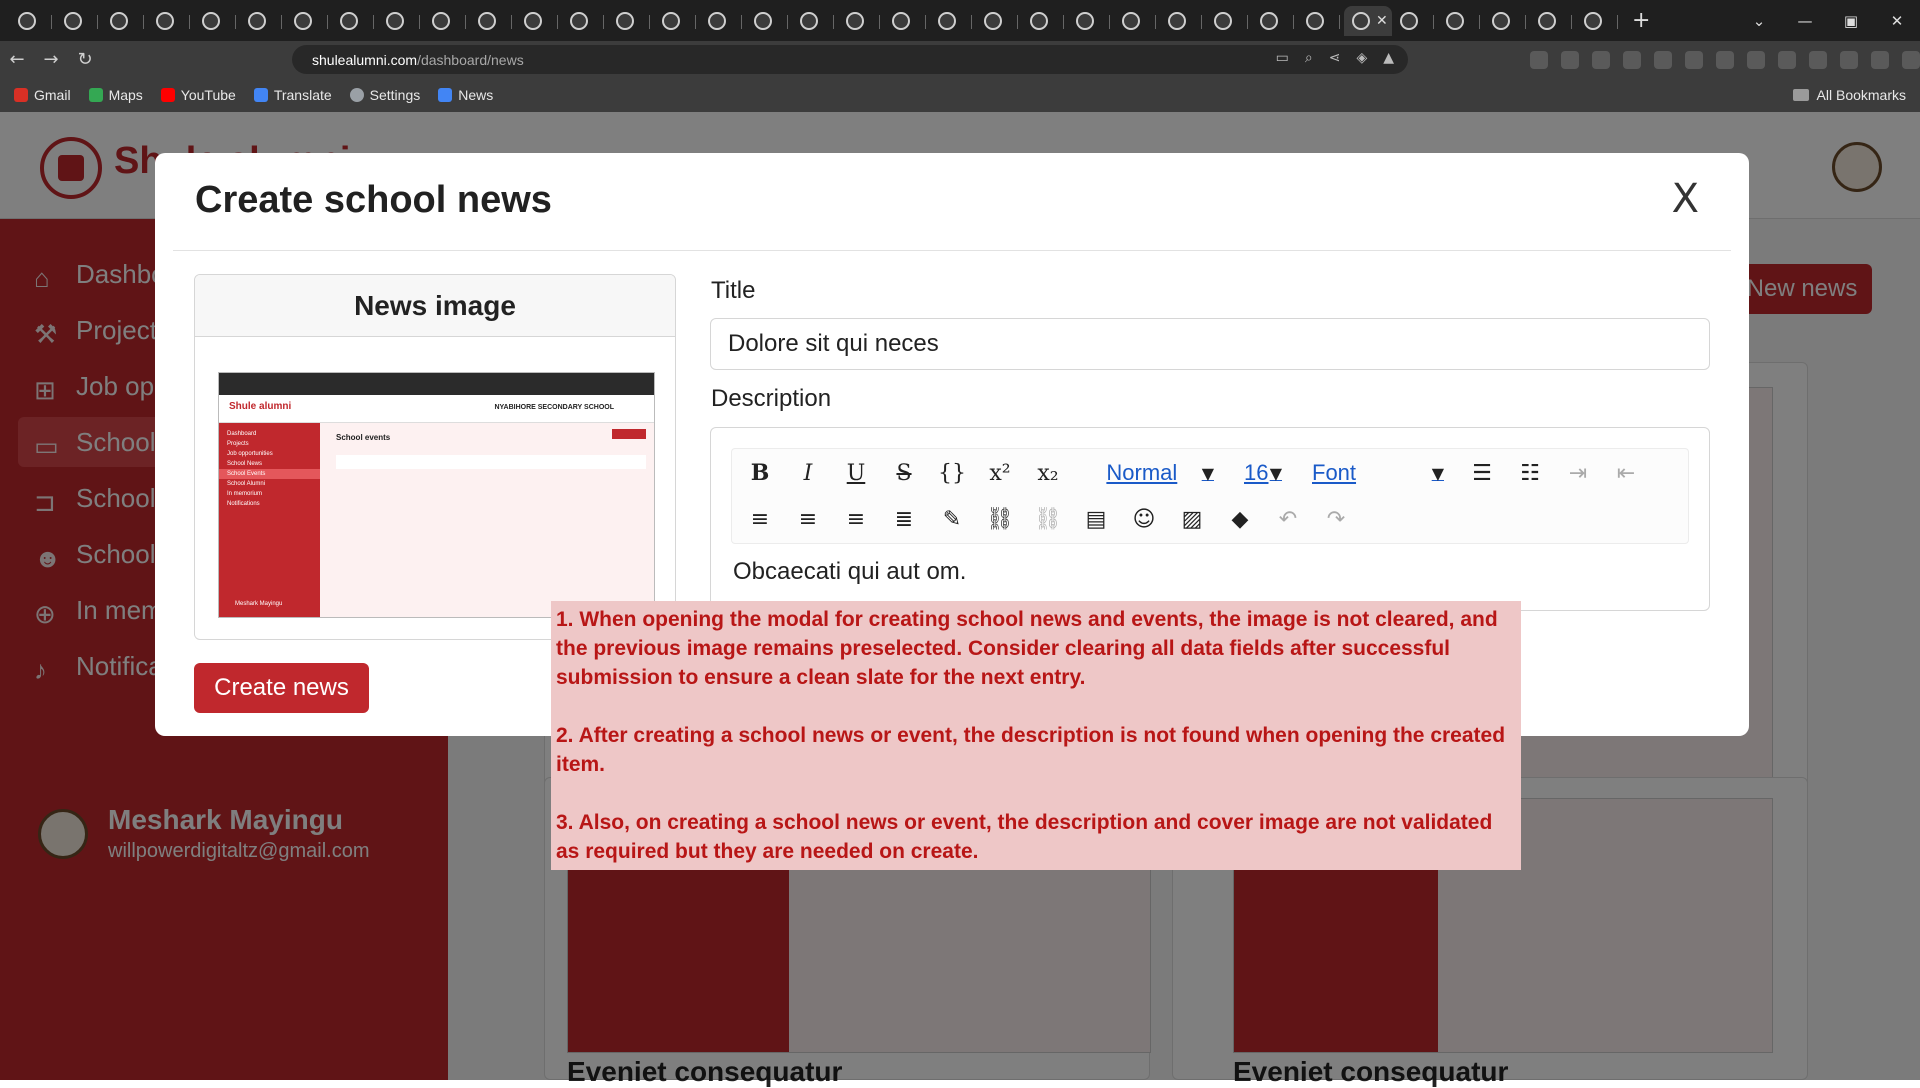 Image resolution: width=1920 pixels, height=1088 pixels. What do you see at coordinates (1911, 60) in the screenshot?
I see `menu-icon` at bounding box center [1911, 60].